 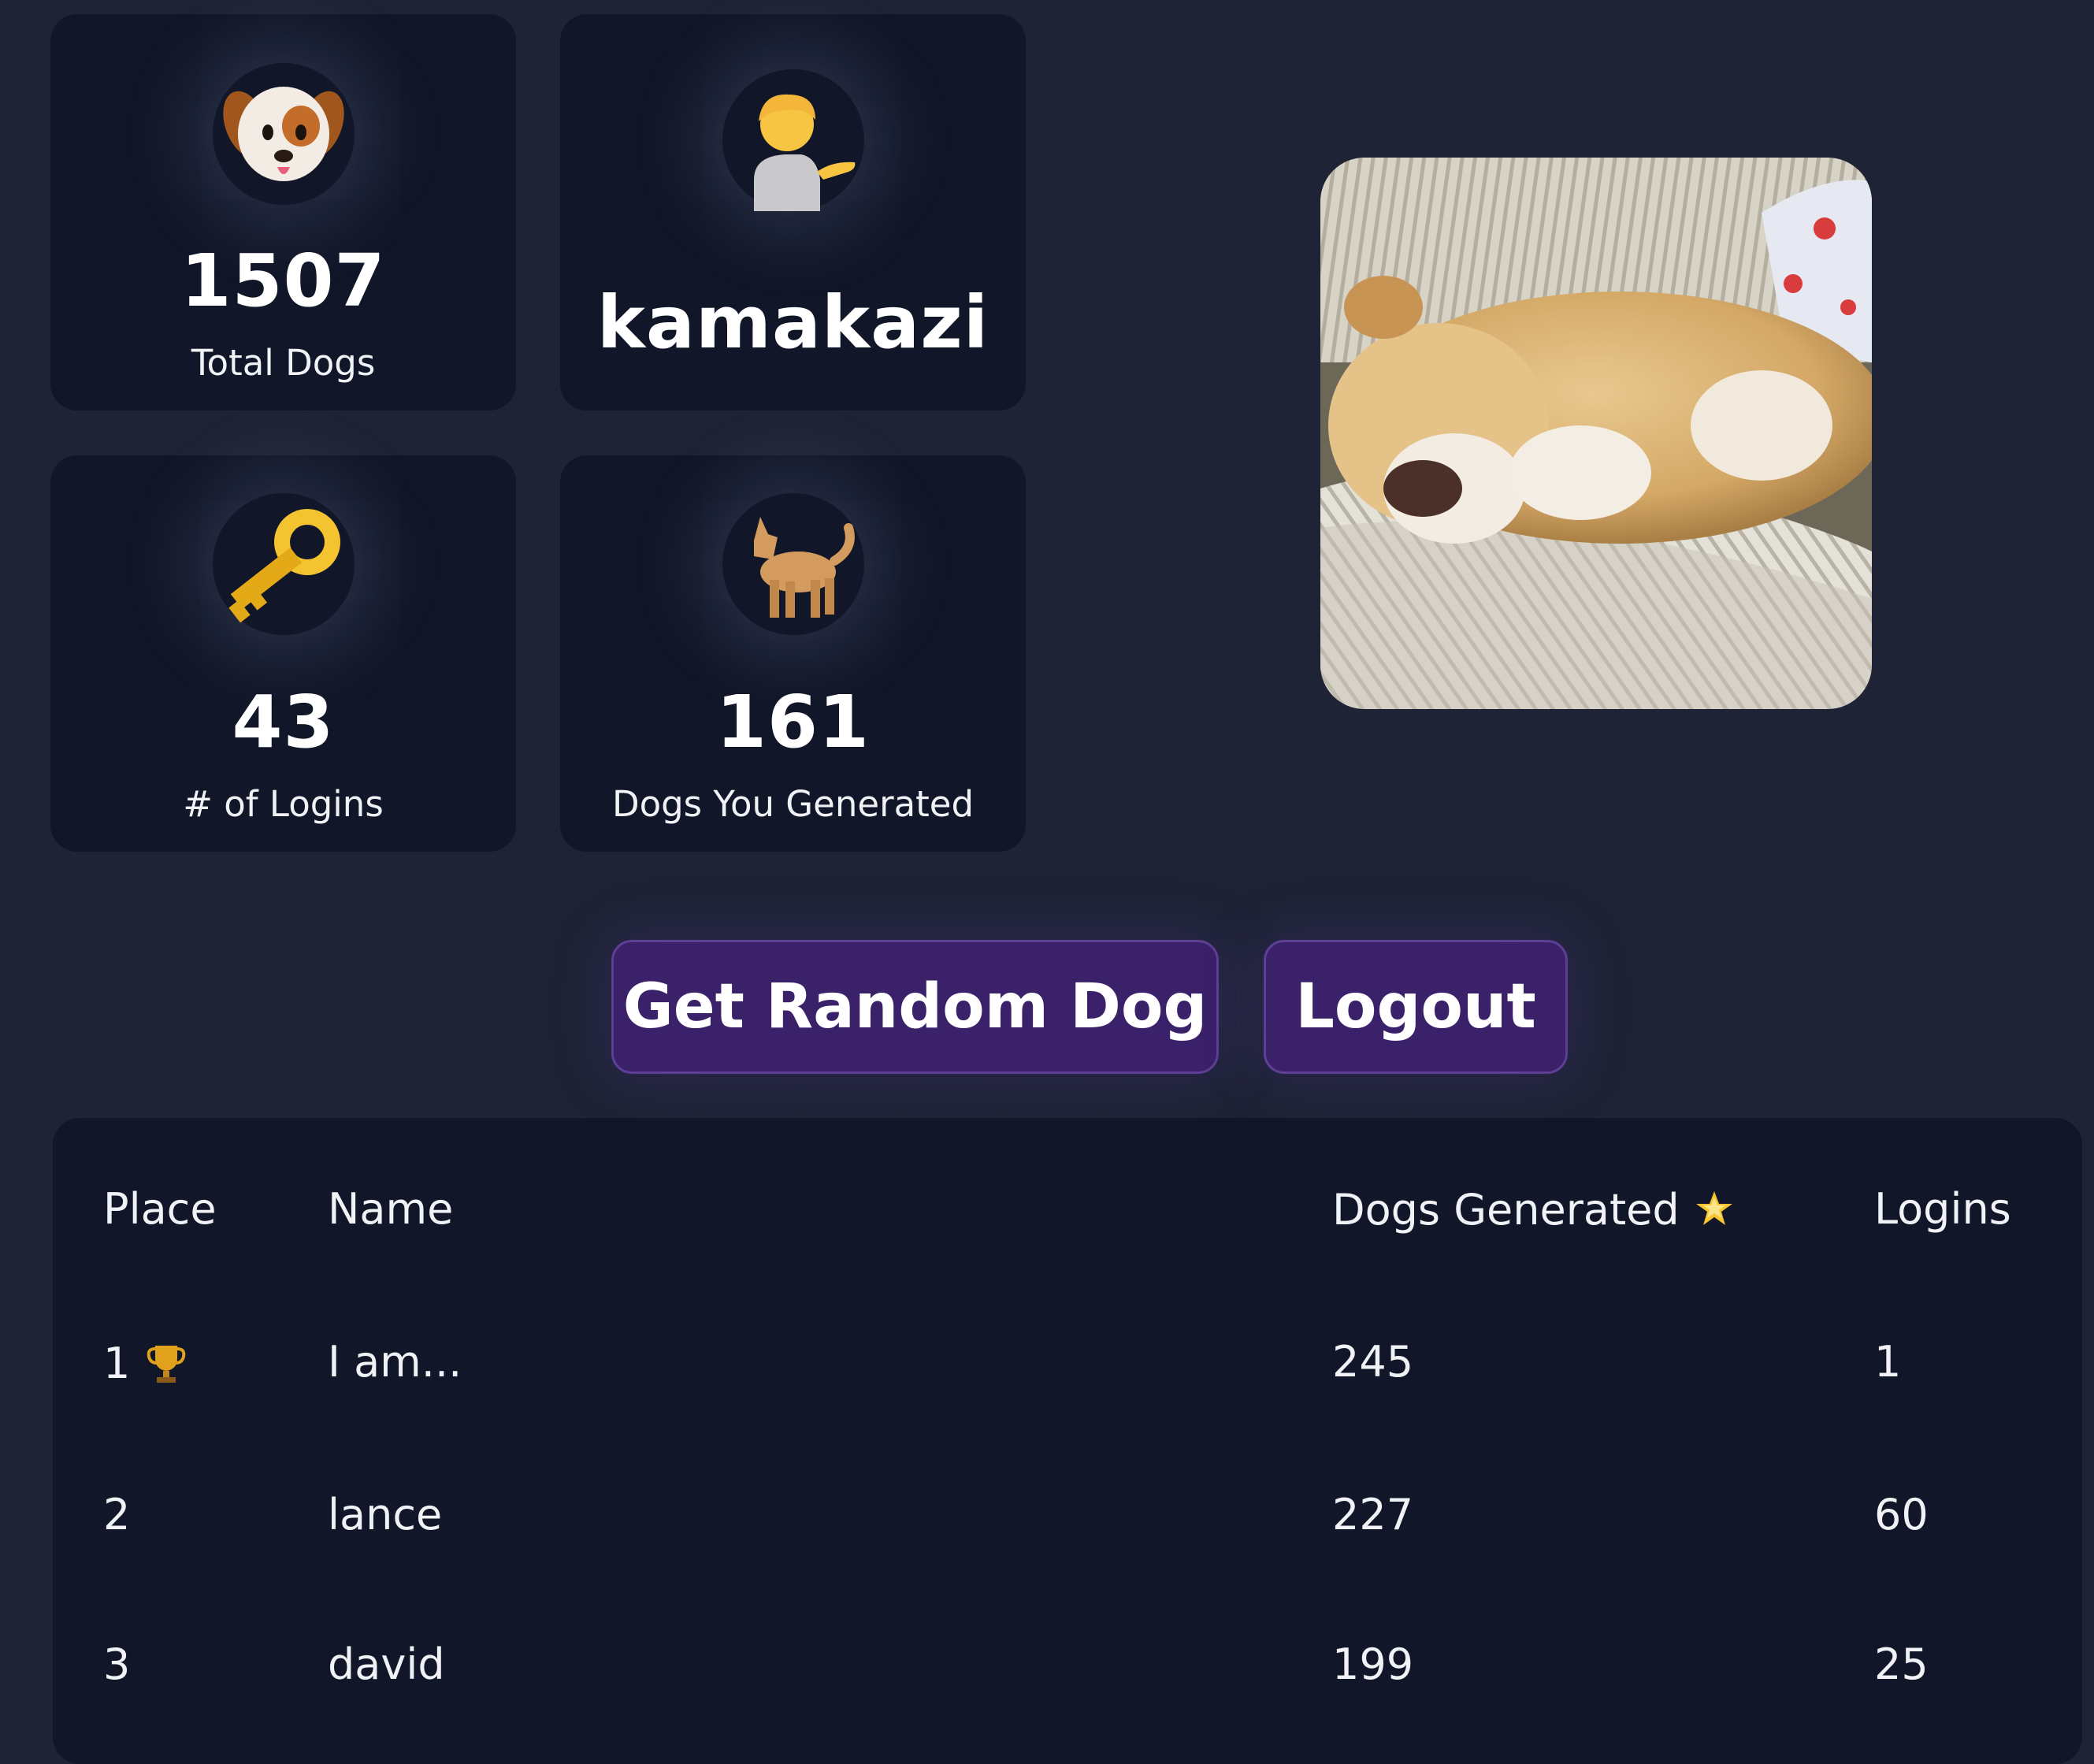 What do you see at coordinates (1901, 1514) in the screenshot?
I see `row-2-logins: 60` at bounding box center [1901, 1514].